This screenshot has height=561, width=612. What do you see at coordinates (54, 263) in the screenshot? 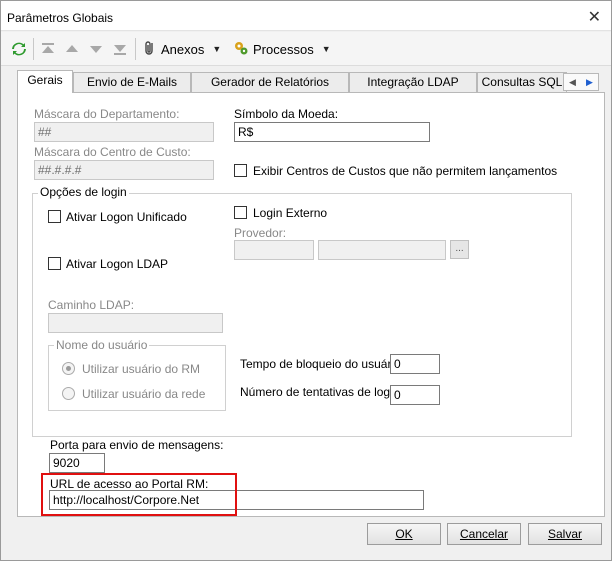
I see `ativar-logon-ldap-checkbox` at bounding box center [54, 263].